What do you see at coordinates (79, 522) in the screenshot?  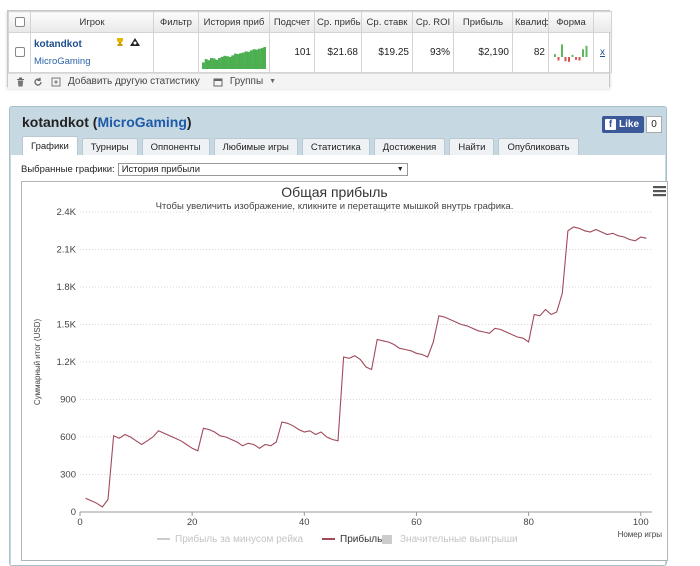 I see `x-tick-label: 0` at bounding box center [79, 522].